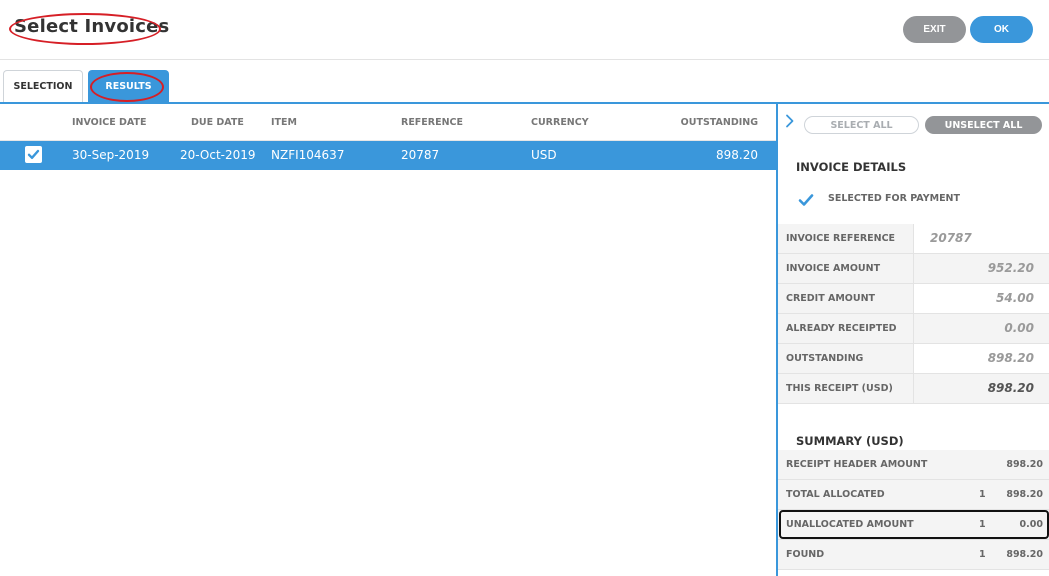 The image size is (1049, 576). Describe the element at coordinates (790, 121) in the screenshot. I see `chevron-right-icon` at that location.